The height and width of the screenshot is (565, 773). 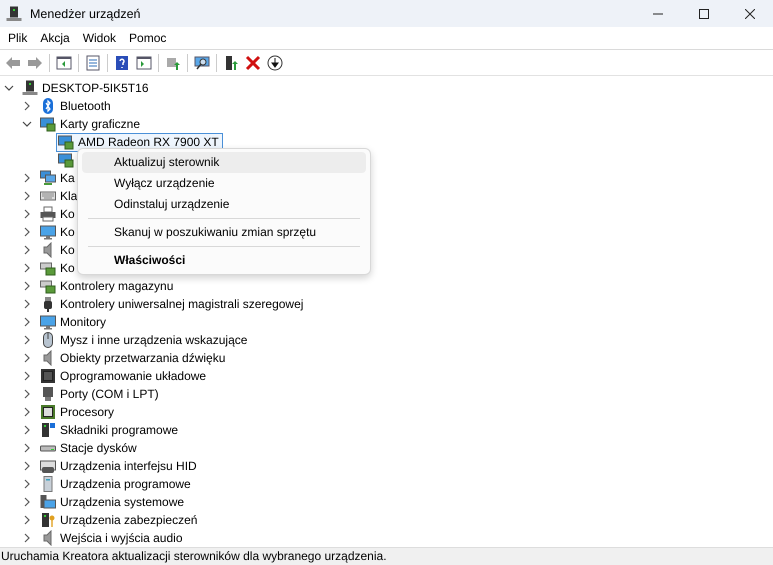 What do you see at coordinates (78, 412) in the screenshot?
I see `tree-item: Procesory` at bounding box center [78, 412].